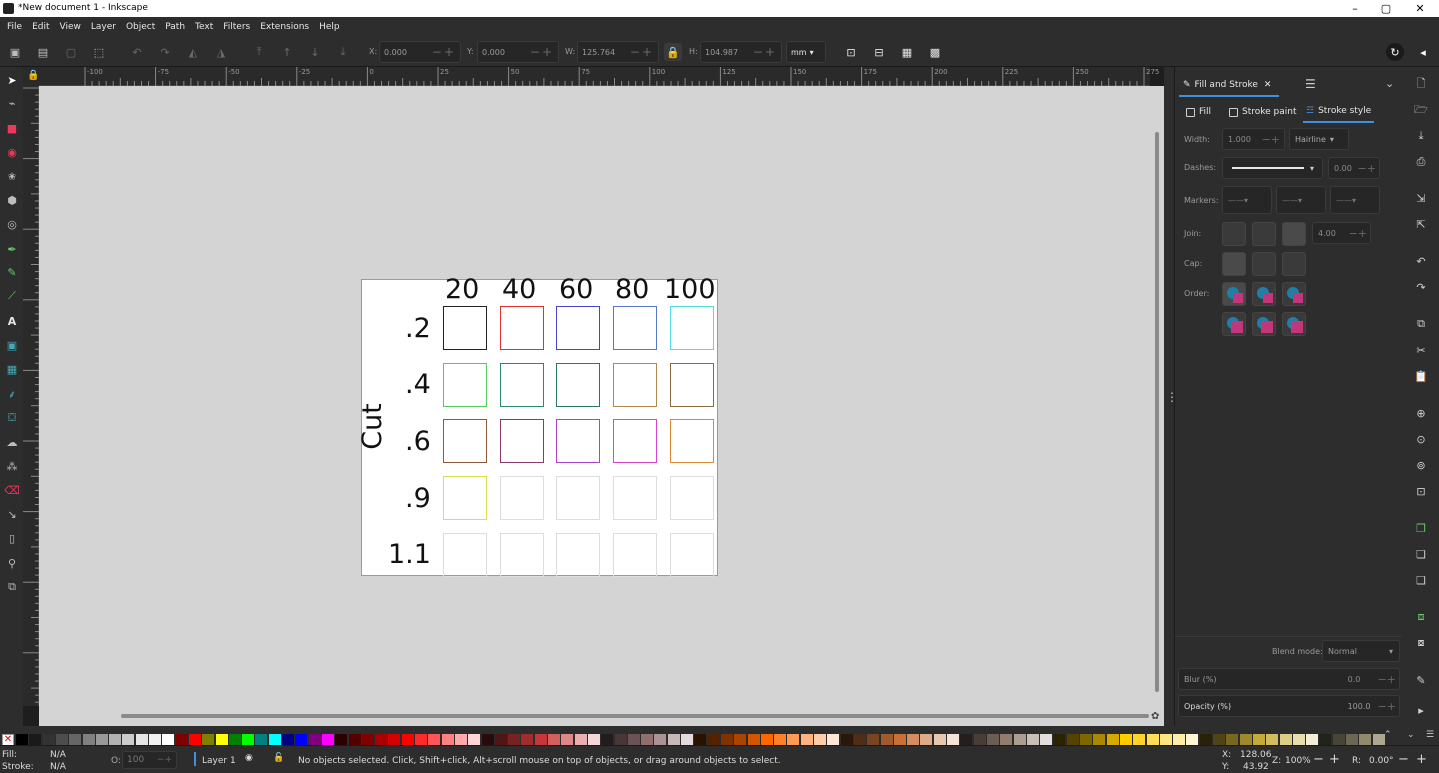 This screenshot has width=1439, height=773. What do you see at coordinates (1421, 287) in the screenshot?
I see `redo-icon: ↷` at bounding box center [1421, 287].